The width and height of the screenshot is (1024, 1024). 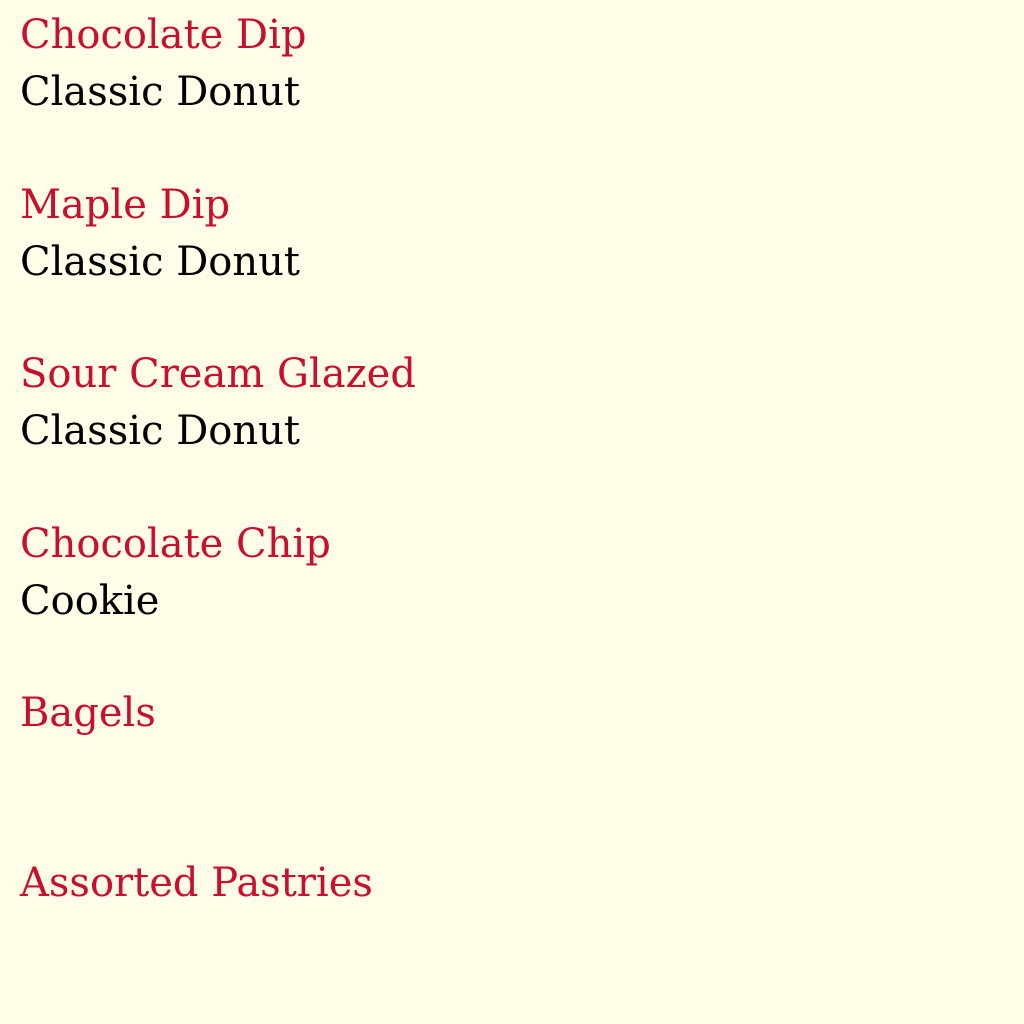 I want to click on menu-item-name: Bagels, so click(x=88, y=713).